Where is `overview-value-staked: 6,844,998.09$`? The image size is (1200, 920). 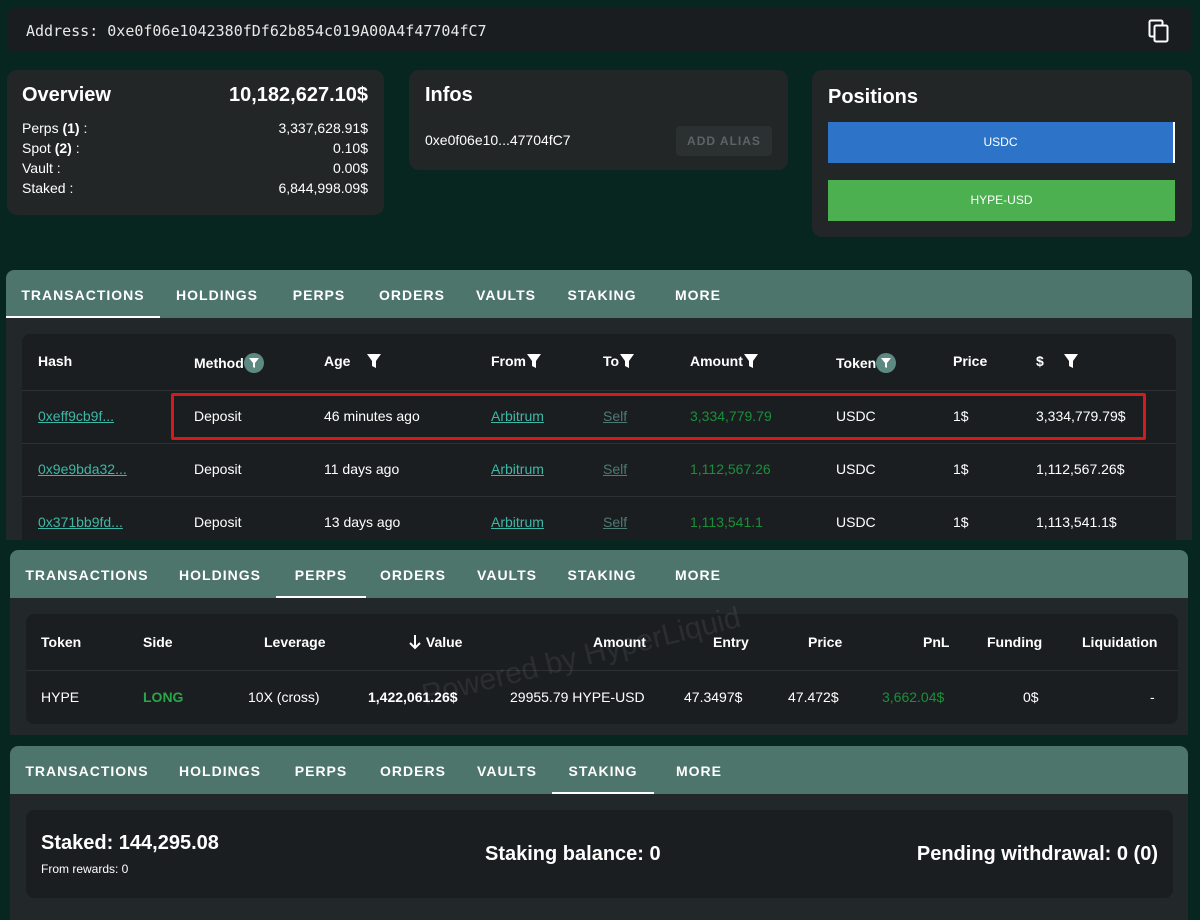
overview-value-staked: 6,844,998.09$ is located at coordinates (323, 188).